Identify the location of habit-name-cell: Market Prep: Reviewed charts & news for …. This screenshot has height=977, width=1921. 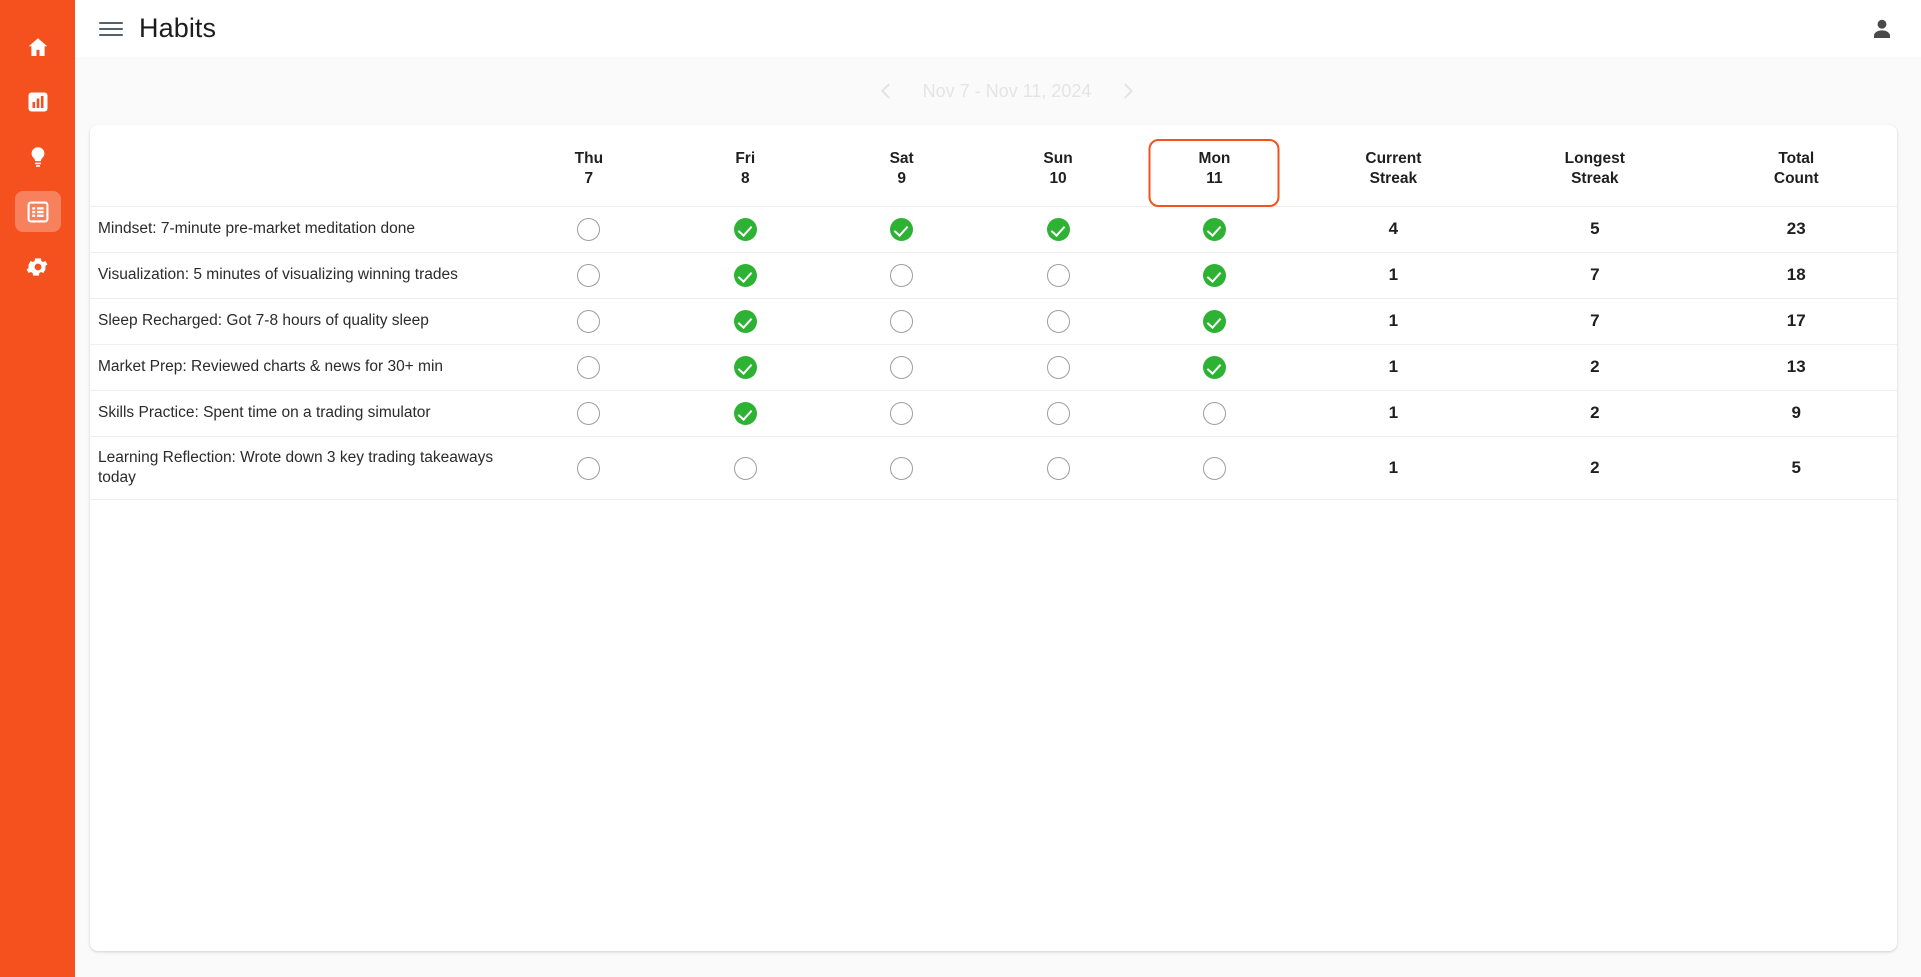
(300, 367).